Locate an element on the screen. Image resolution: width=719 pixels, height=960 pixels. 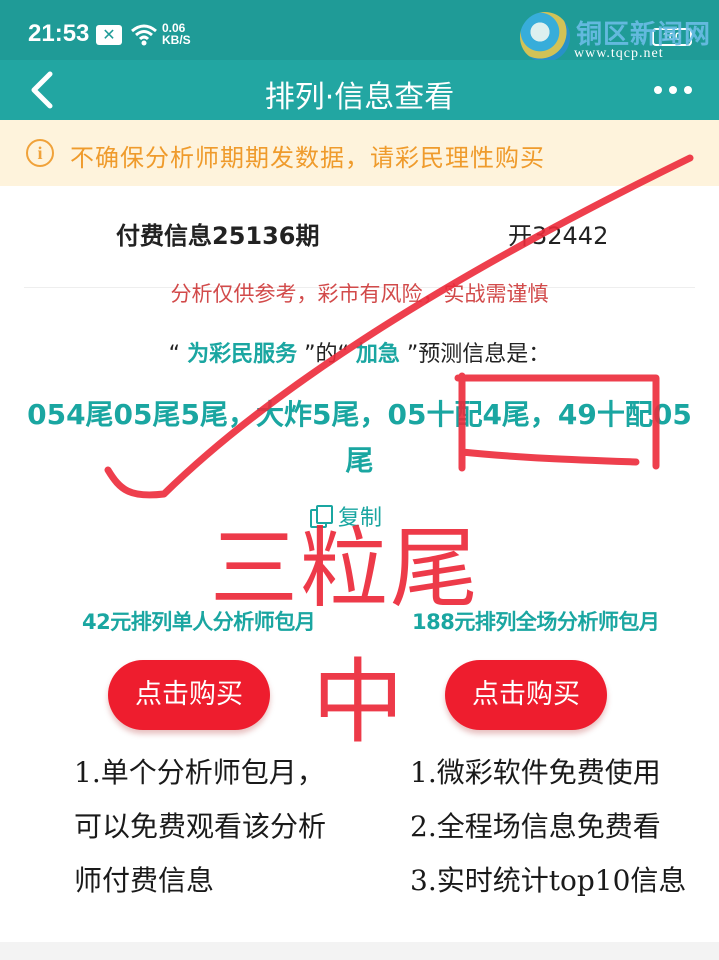
quote-mid: ”的“ is located at coordinates (326, 354).